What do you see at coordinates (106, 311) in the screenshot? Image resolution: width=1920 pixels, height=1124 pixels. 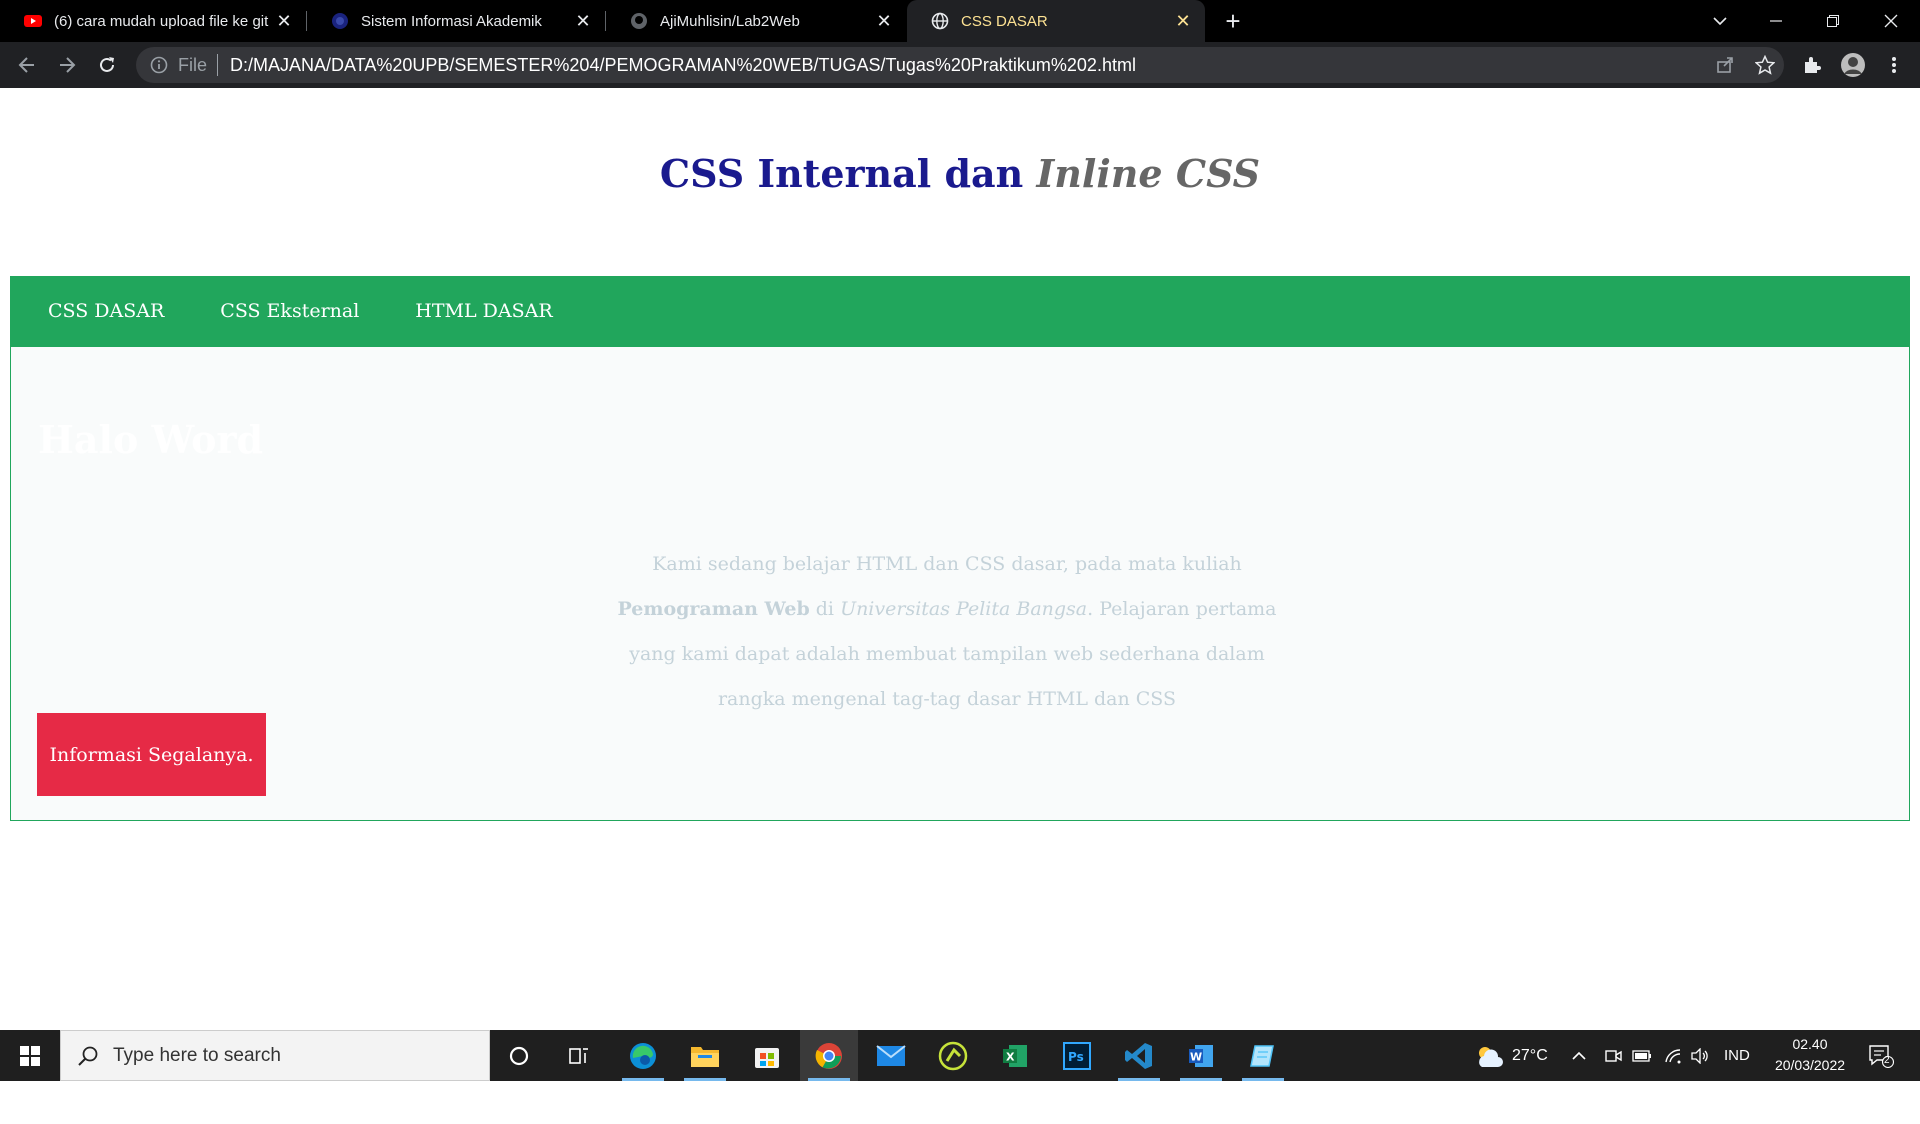 I see `nav-link-css-dasar: CSS DASAR` at bounding box center [106, 311].